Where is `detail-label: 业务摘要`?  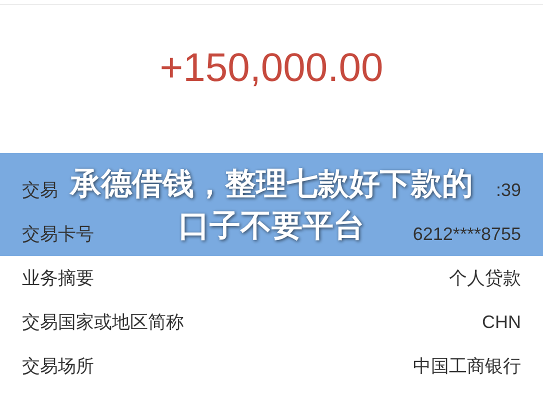 detail-label: 业务摘要 is located at coordinates (58, 278).